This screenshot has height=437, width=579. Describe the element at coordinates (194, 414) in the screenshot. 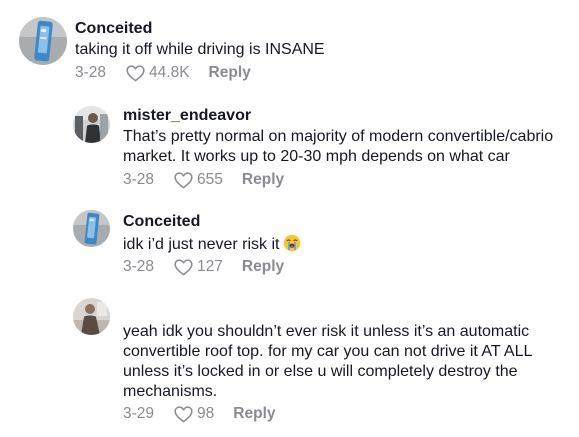

I see `like-button: 98` at that location.